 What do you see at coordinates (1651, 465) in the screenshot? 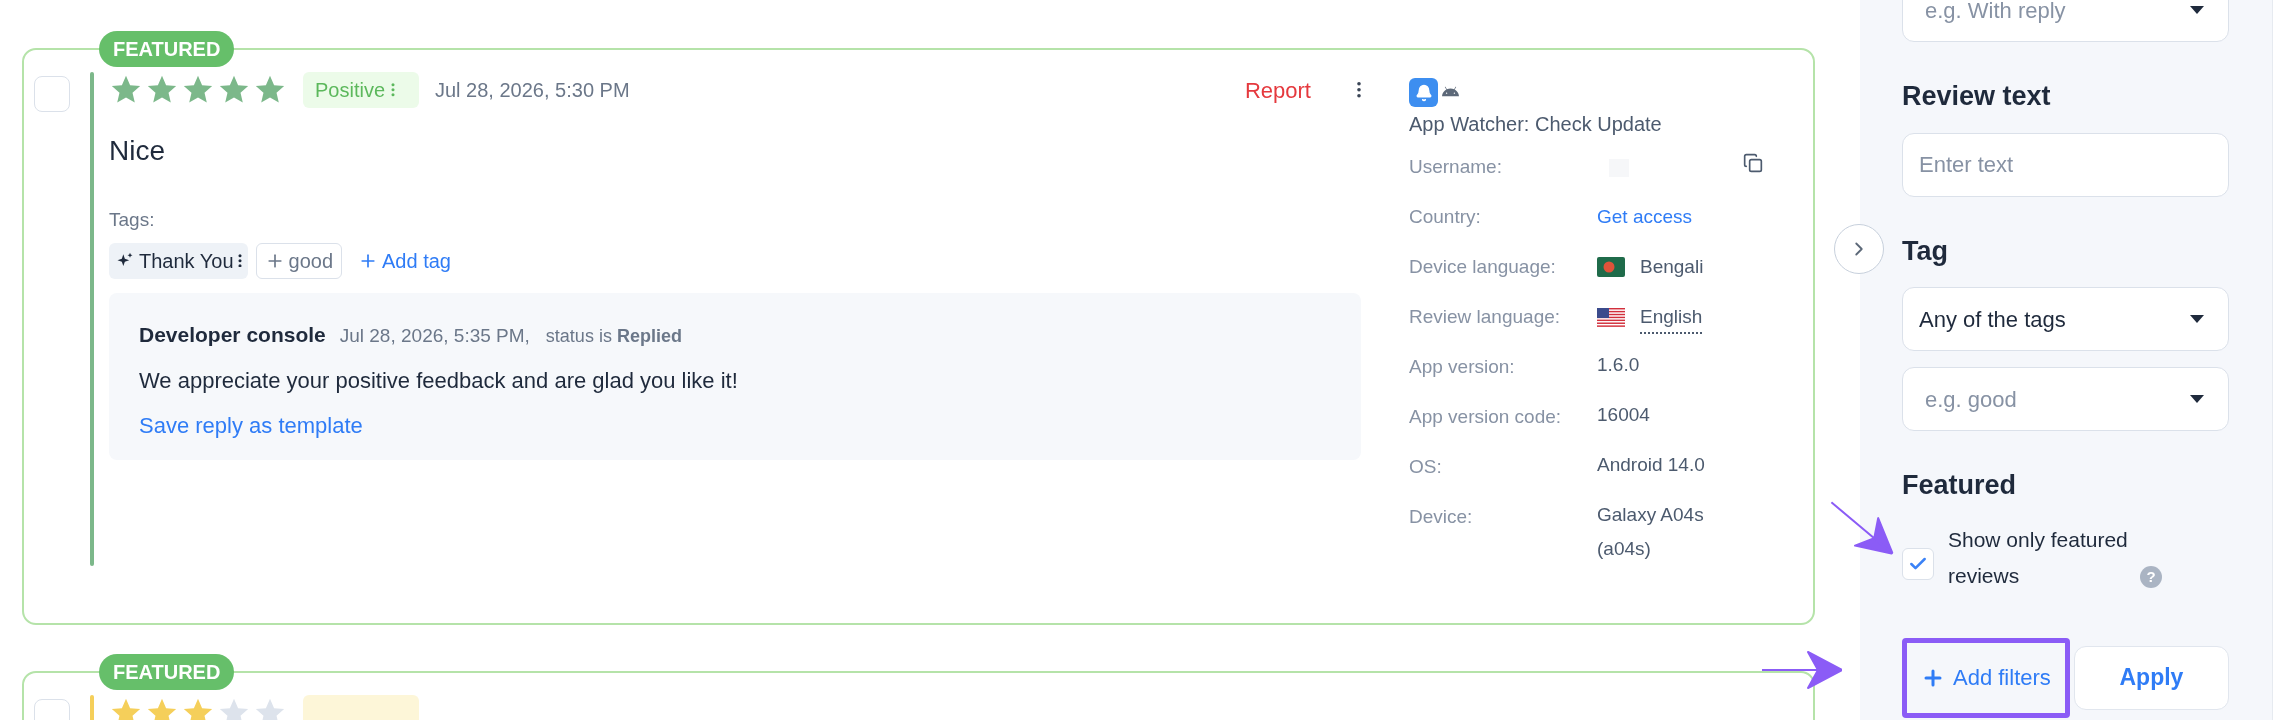
I see `meta-value: Android 14.0` at bounding box center [1651, 465].